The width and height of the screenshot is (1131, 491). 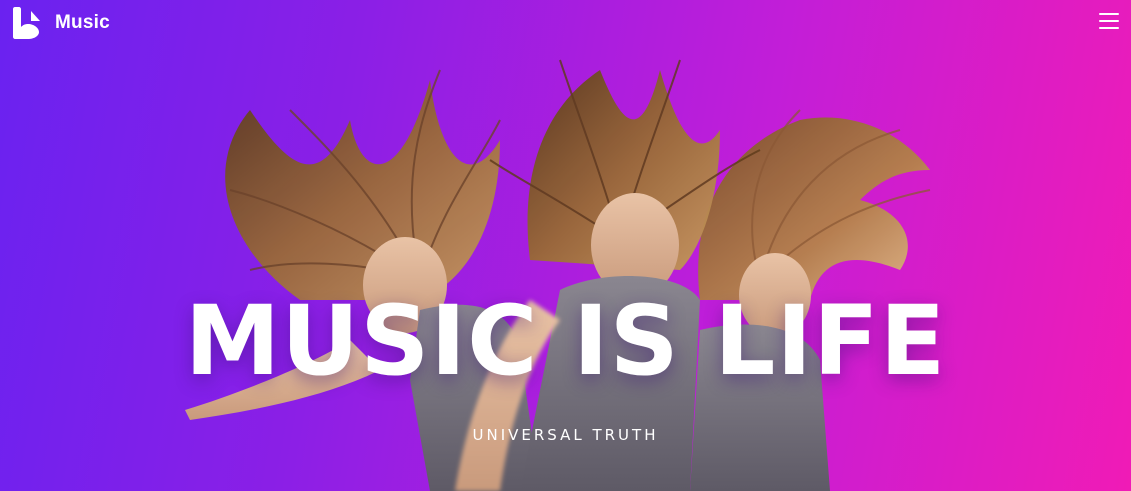 I want to click on brand-link: Music, so click(x=60, y=23).